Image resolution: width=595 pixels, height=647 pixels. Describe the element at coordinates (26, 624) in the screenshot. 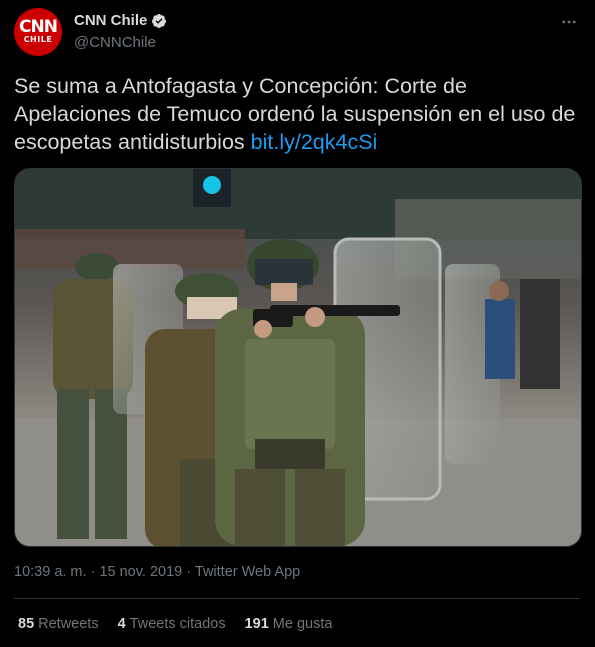

I see `retweets-count: 85` at that location.